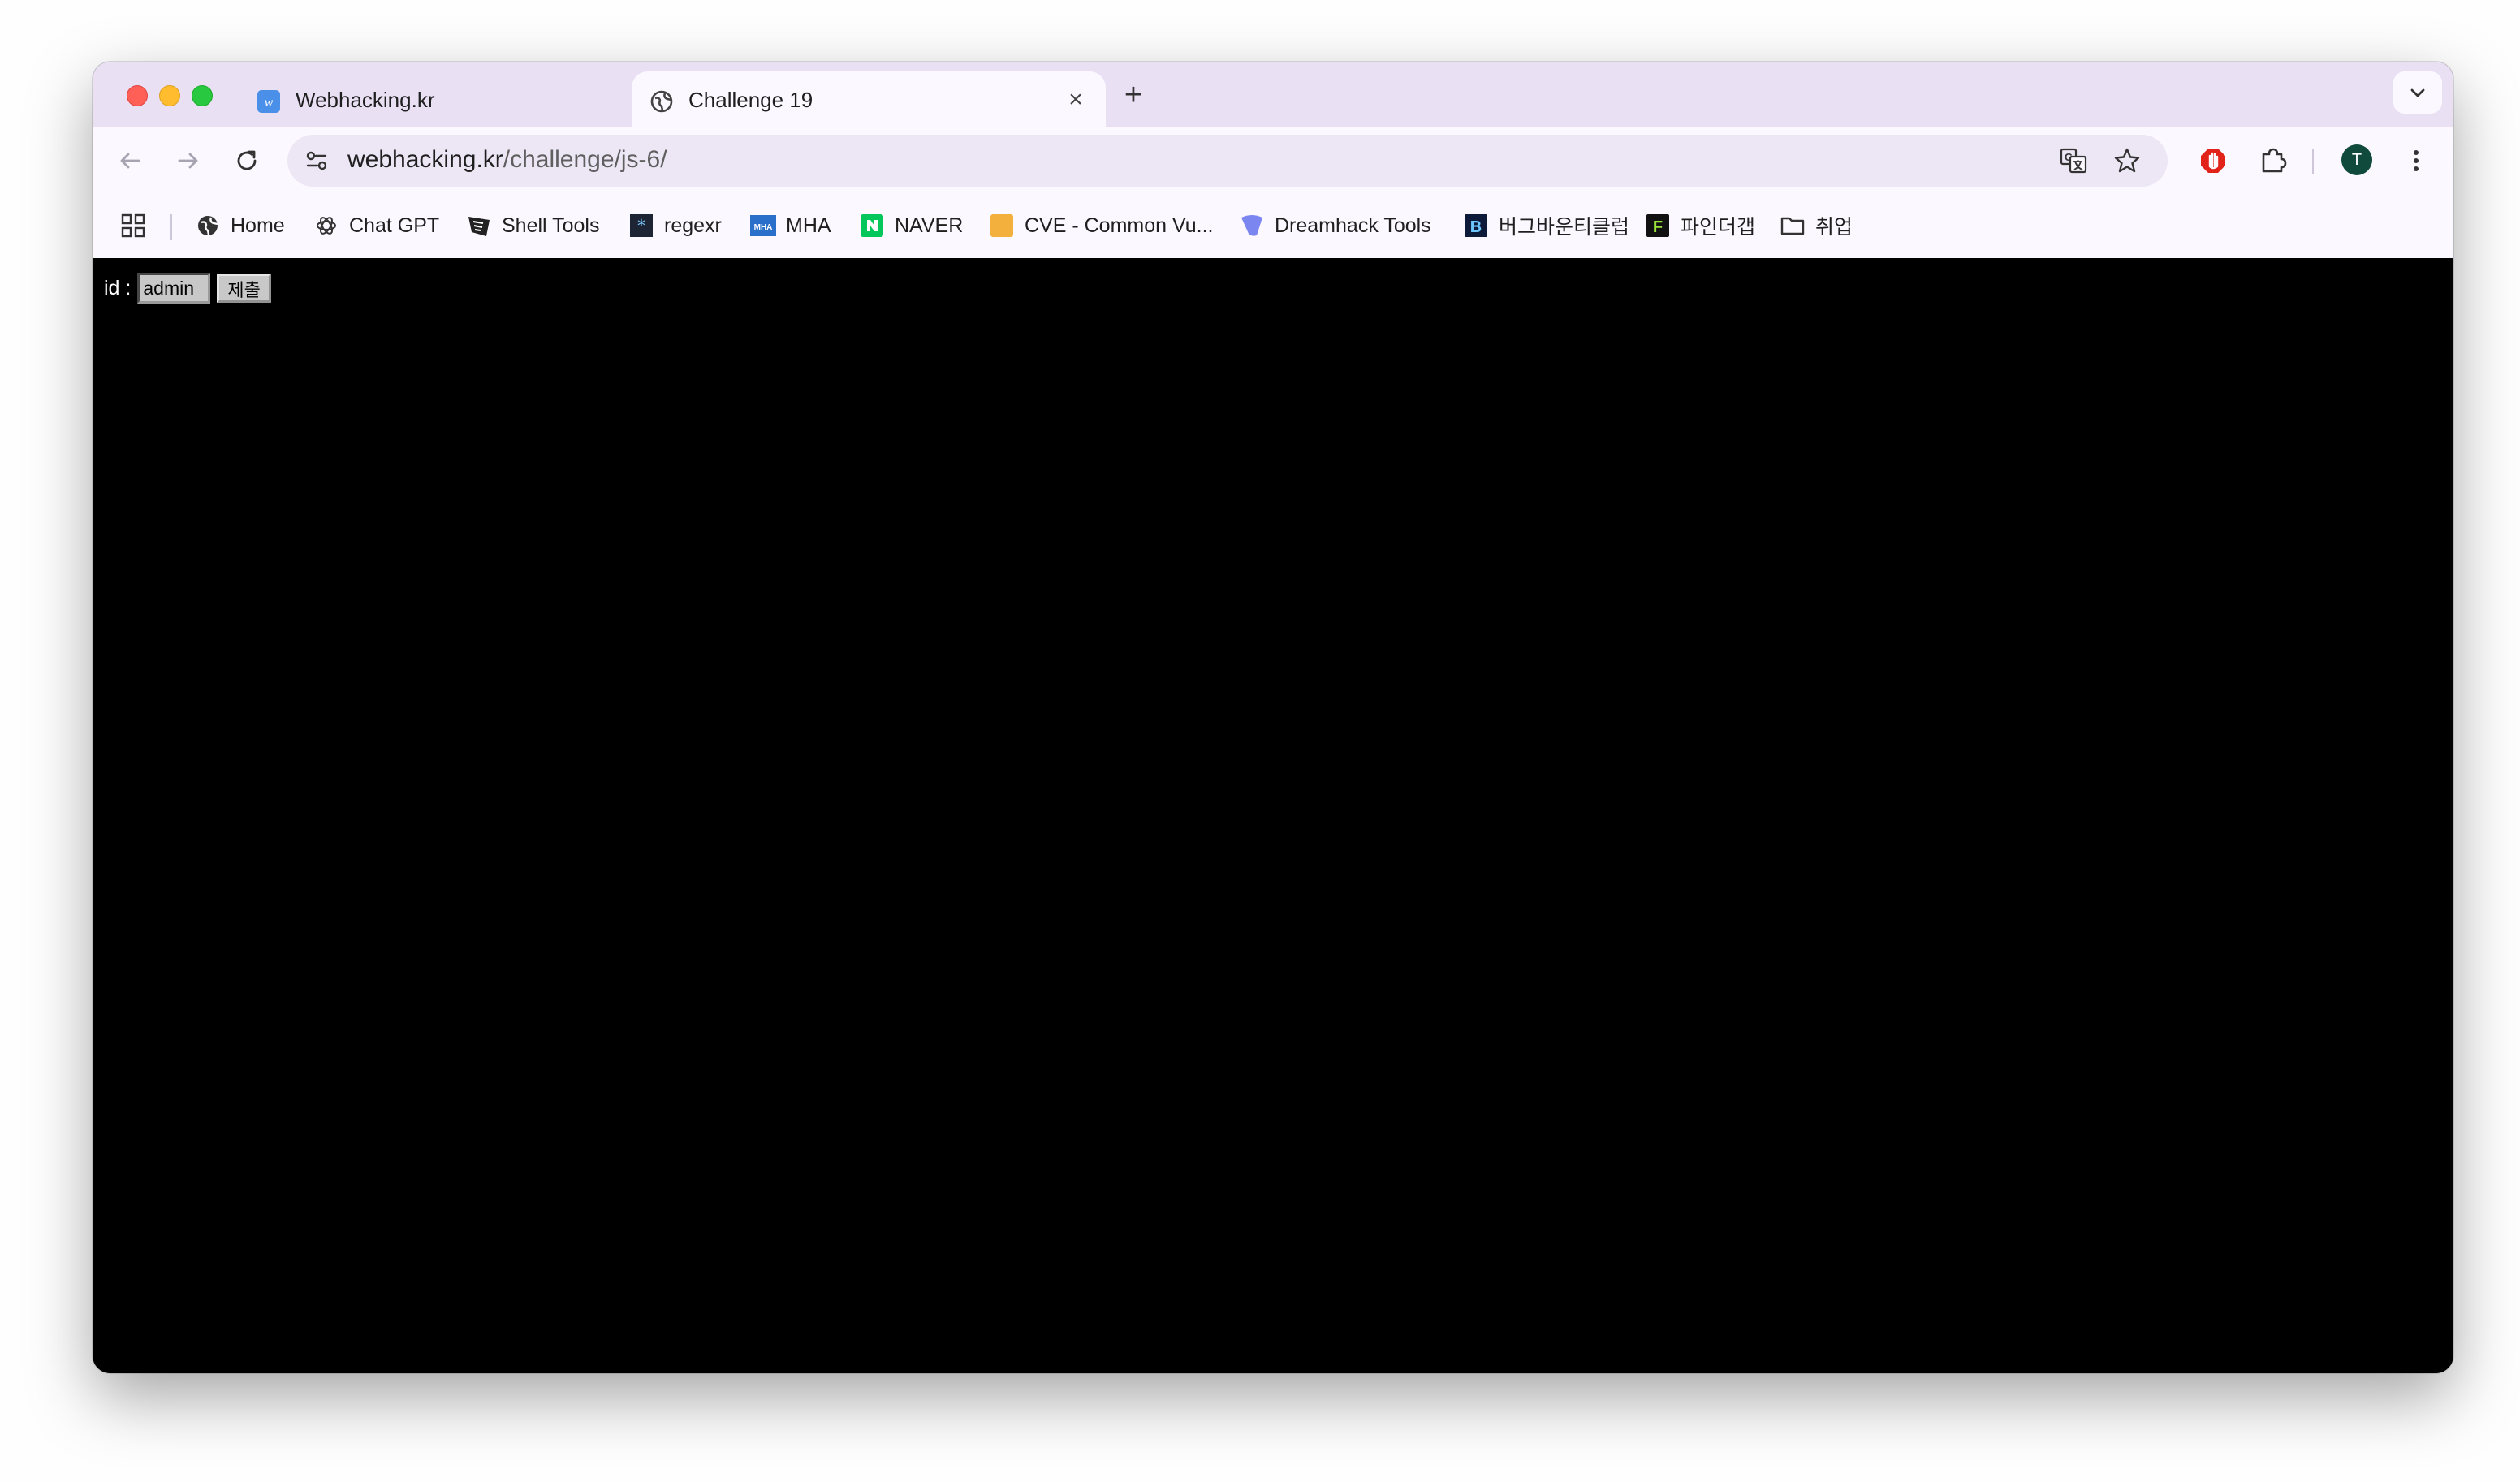 The height and width of the screenshot is (1482, 2520). What do you see at coordinates (2273, 160) in the screenshot?
I see `extensions-puzzle-icon` at bounding box center [2273, 160].